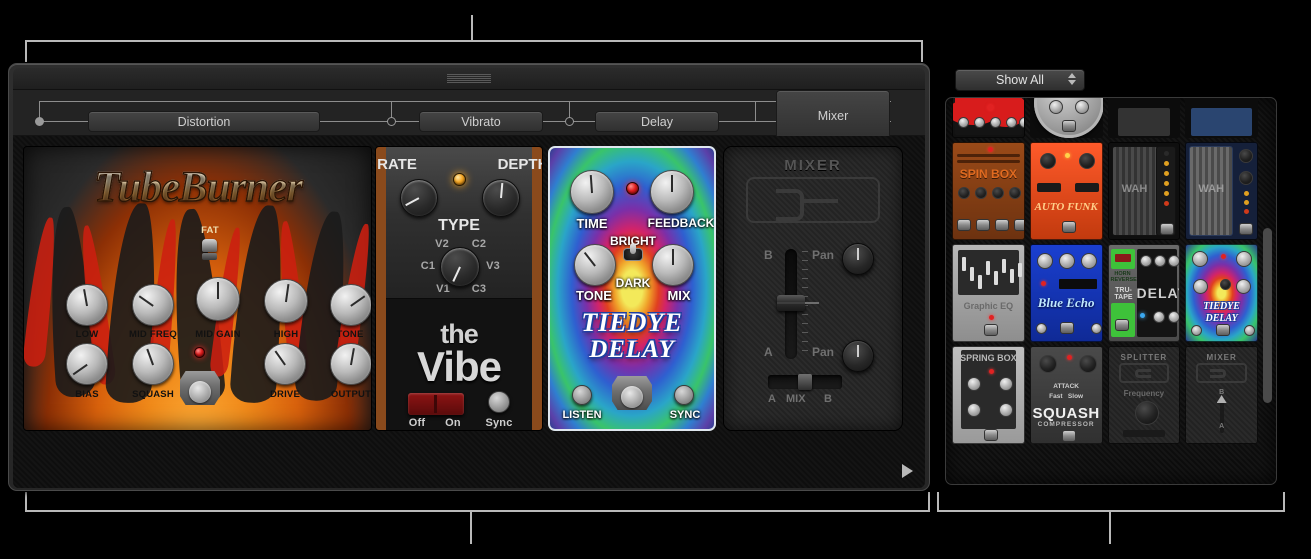  I want to click on pan-label-bottom: Pan, so click(823, 352).